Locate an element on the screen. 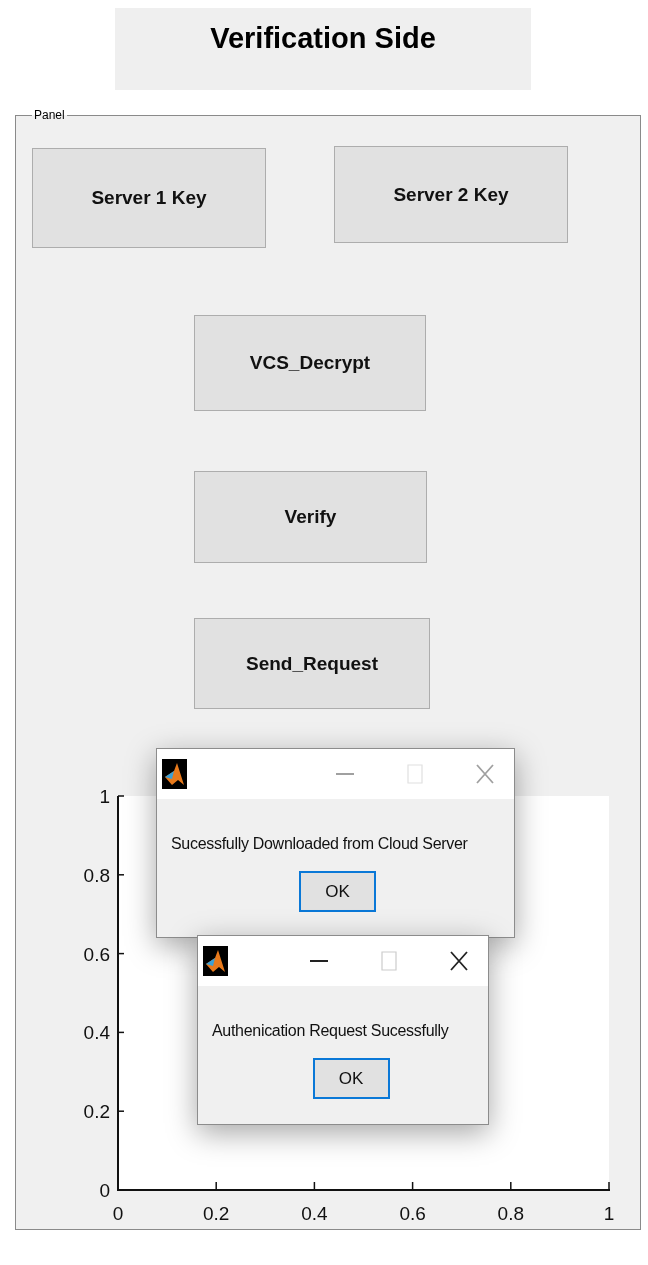  panel-title: Panel is located at coordinates (49, 115).